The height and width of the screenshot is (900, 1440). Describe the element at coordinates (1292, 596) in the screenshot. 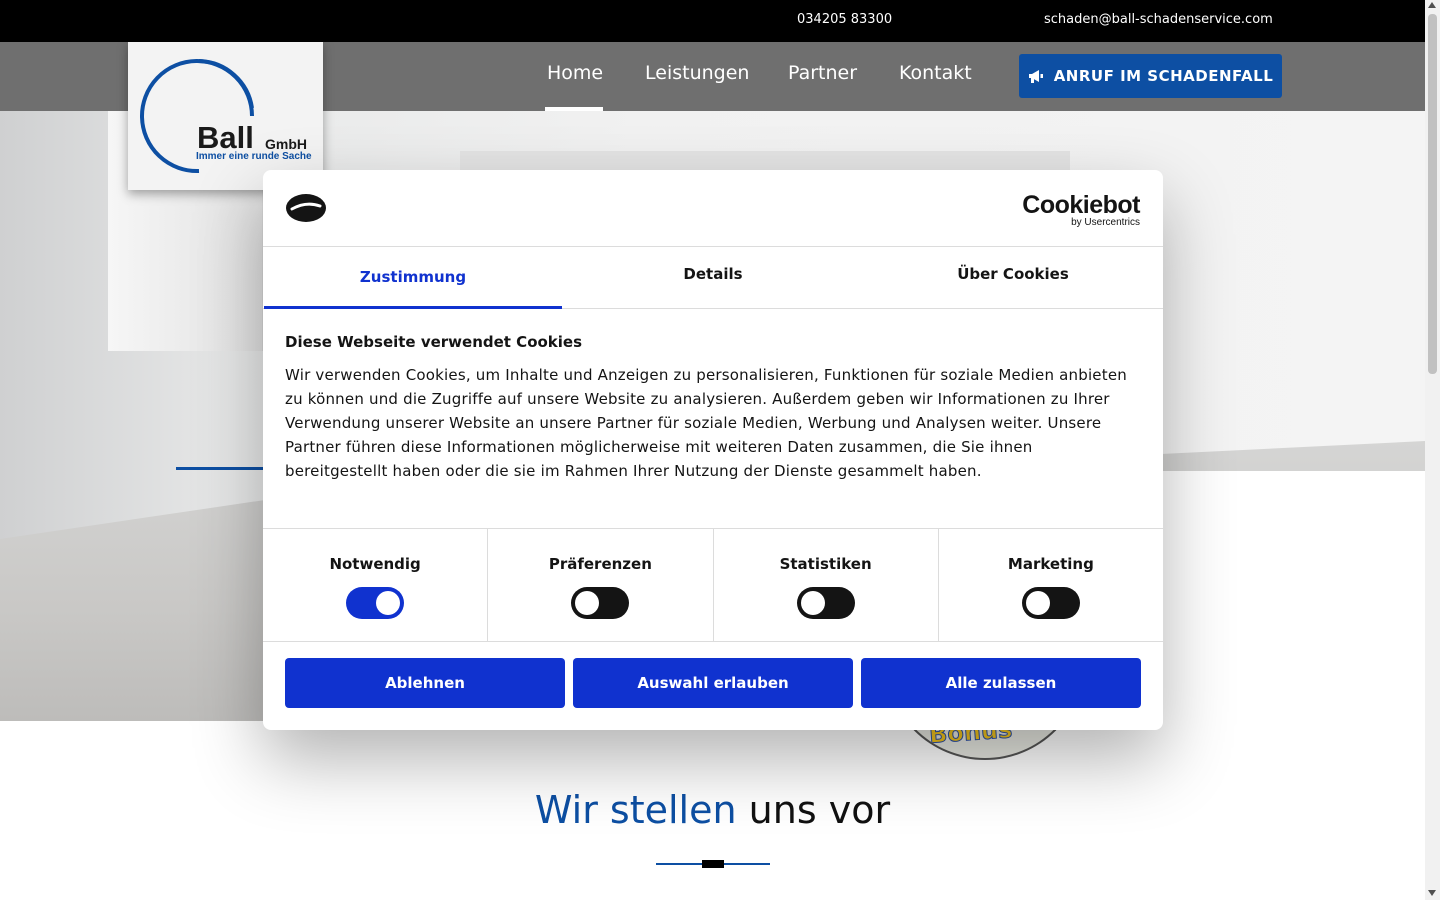

I see `hero-content-panel` at that location.